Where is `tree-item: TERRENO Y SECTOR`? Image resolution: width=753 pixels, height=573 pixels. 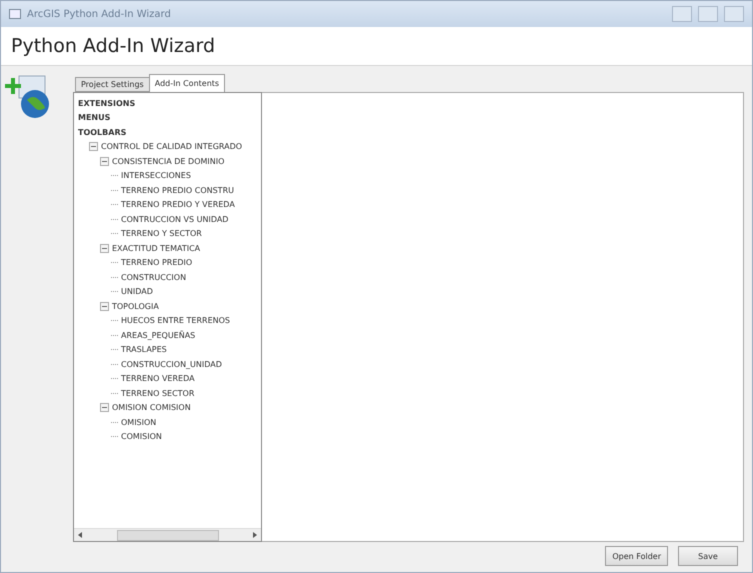
tree-item: TERRENO Y SECTOR is located at coordinates (161, 233).